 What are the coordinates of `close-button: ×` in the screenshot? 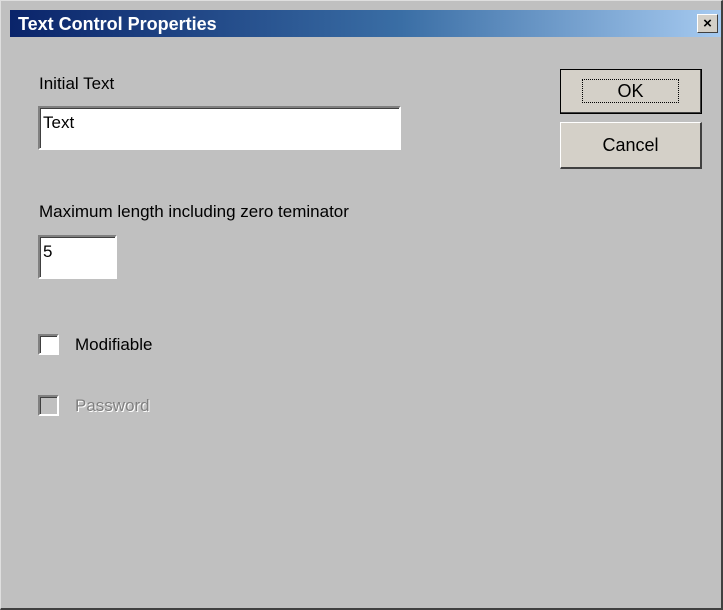 It's located at (707, 23).